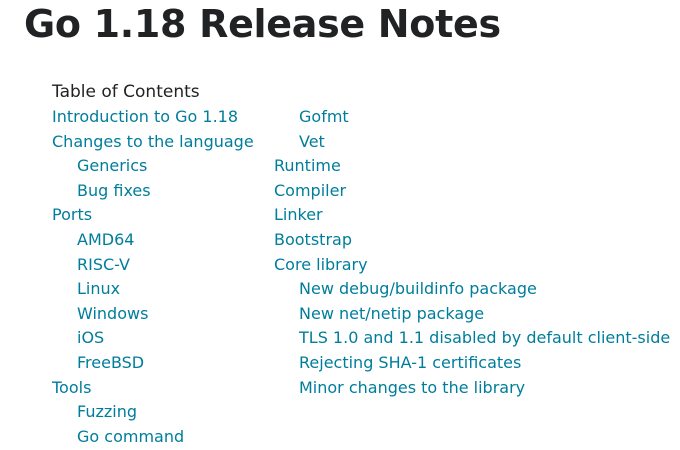 This screenshot has height=450, width=680. What do you see at coordinates (473, 191) in the screenshot?
I see `toc-link-compiler: Compiler` at bounding box center [473, 191].